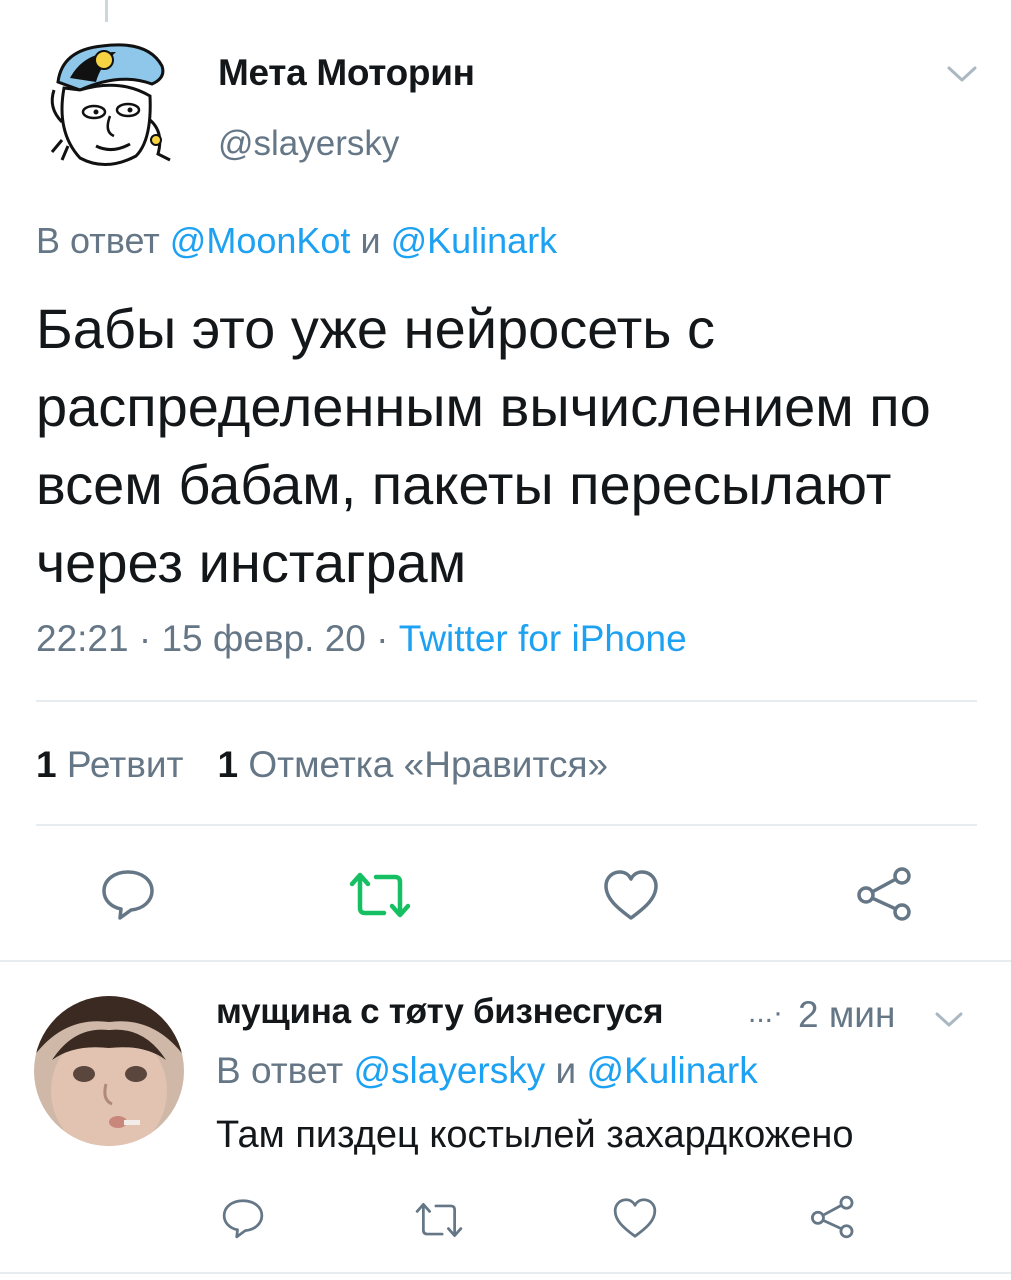 Image resolution: width=1011 pixels, height=1280 pixels. What do you see at coordinates (263, 638) in the screenshot?
I see `tweet-date: 15 февр. 20` at bounding box center [263, 638].